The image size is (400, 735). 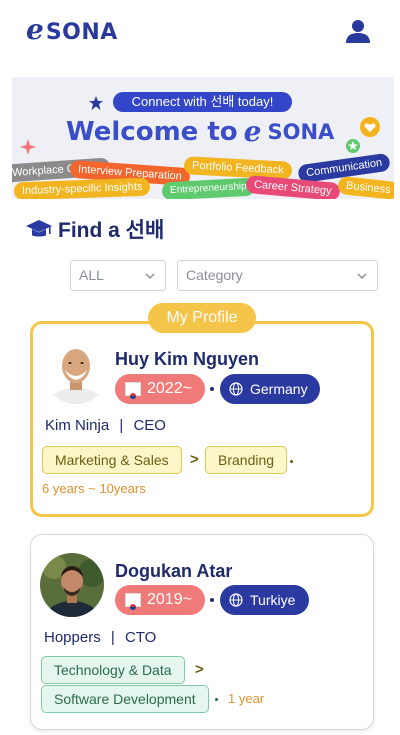 I want to click on country-text: Germany, so click(x=279, y=389).